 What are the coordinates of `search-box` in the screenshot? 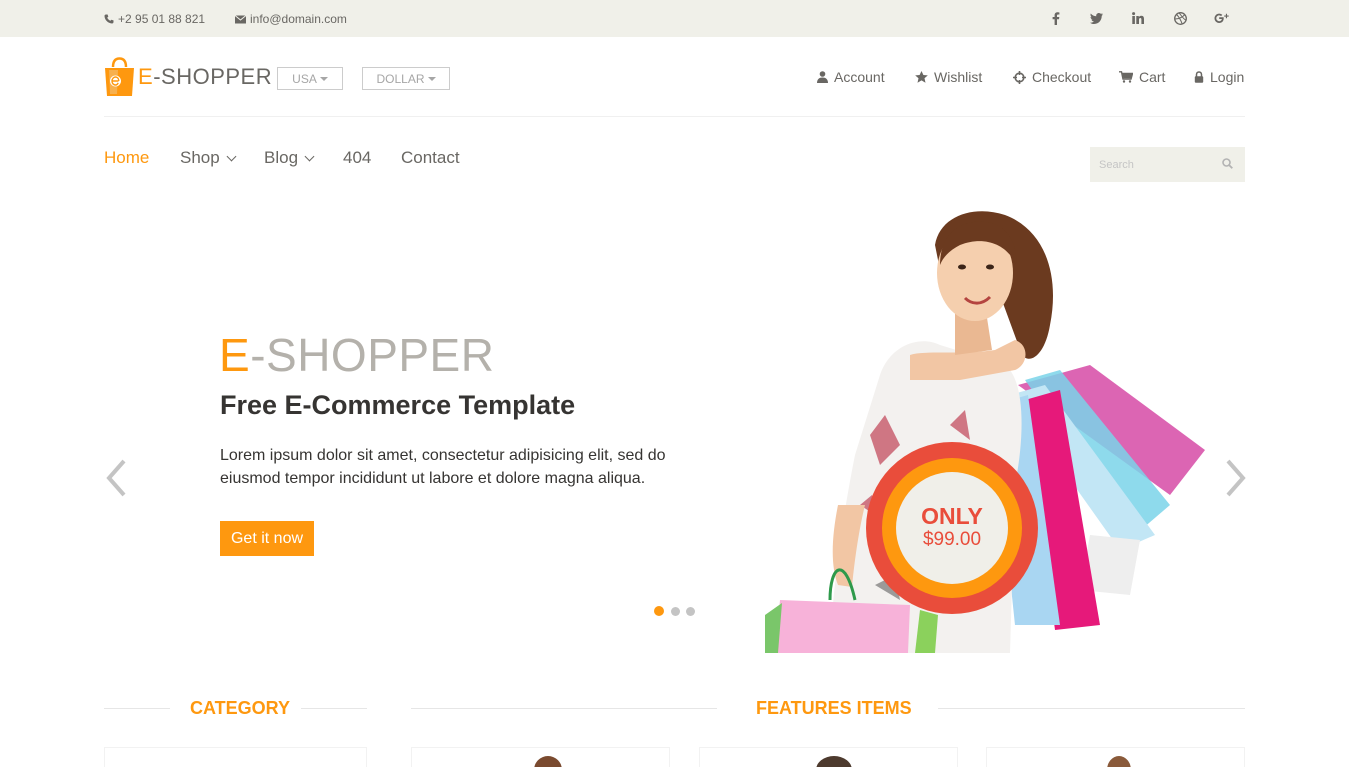 It's located at (1167, 164).